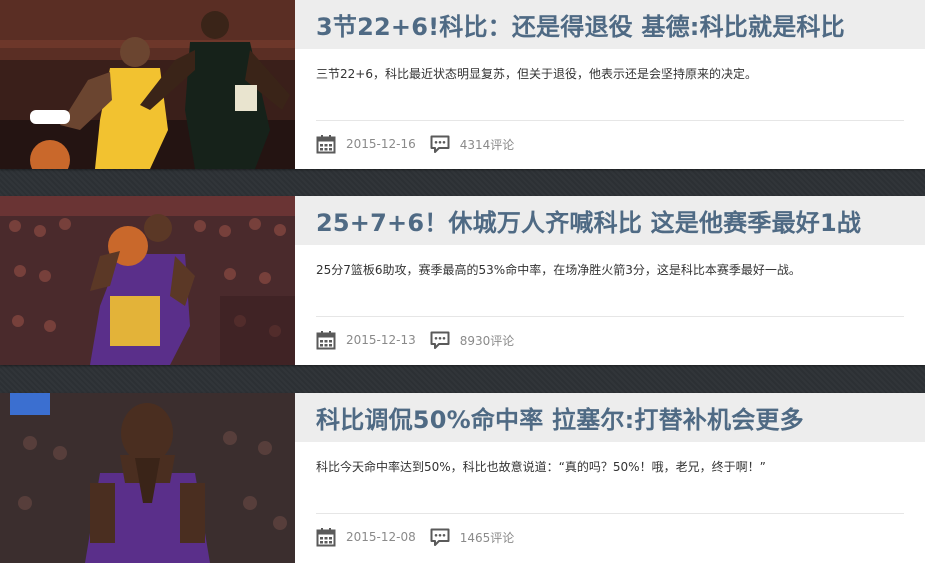  What do you see at coordinates (560, 417) in the screenshot?
I see `article-title: 科比调侃50%命中率 拉塞尔:打替补机会更多` at bounding box center [560, 417].